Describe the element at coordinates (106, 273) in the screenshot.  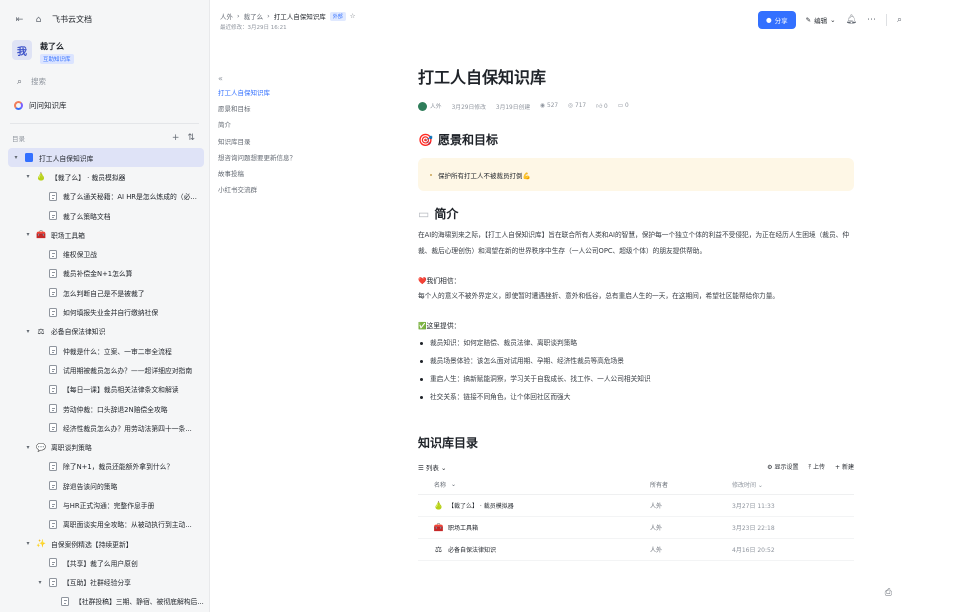
I see `tree-item: 裁员补偿金N+1怎么算` at that location.